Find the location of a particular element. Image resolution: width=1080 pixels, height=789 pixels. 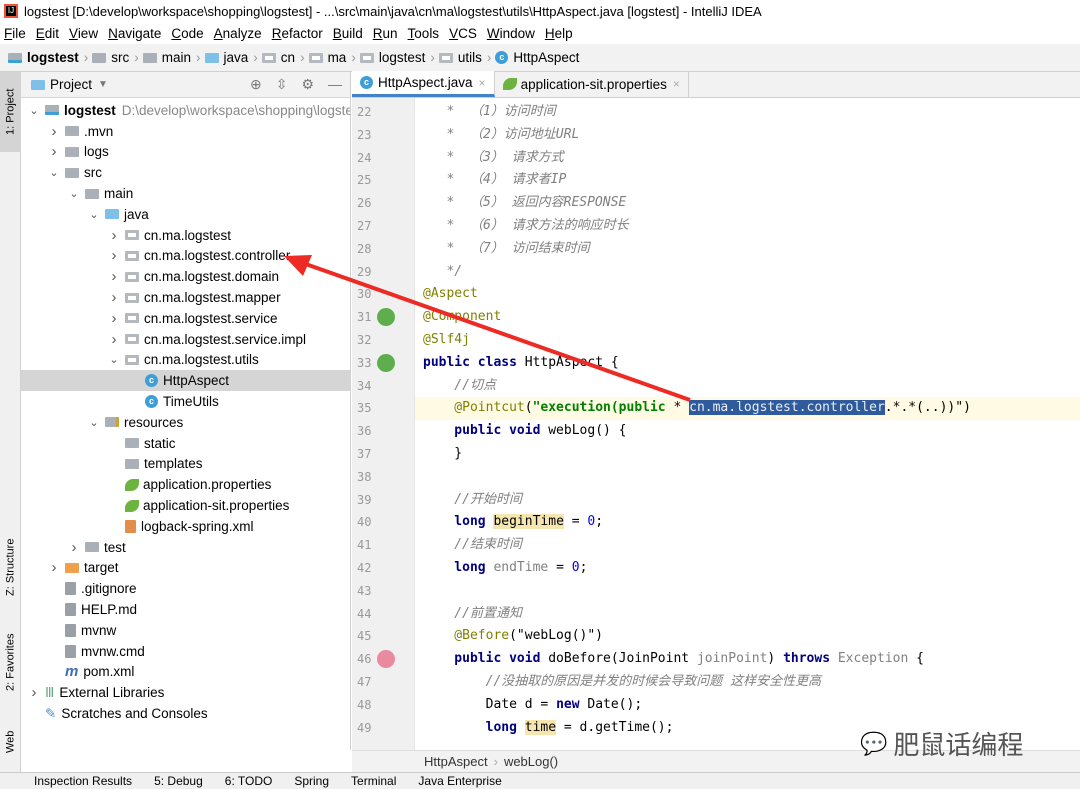

tool-window-inspection-results: Inspection Results is located at coordinates (83, 781).